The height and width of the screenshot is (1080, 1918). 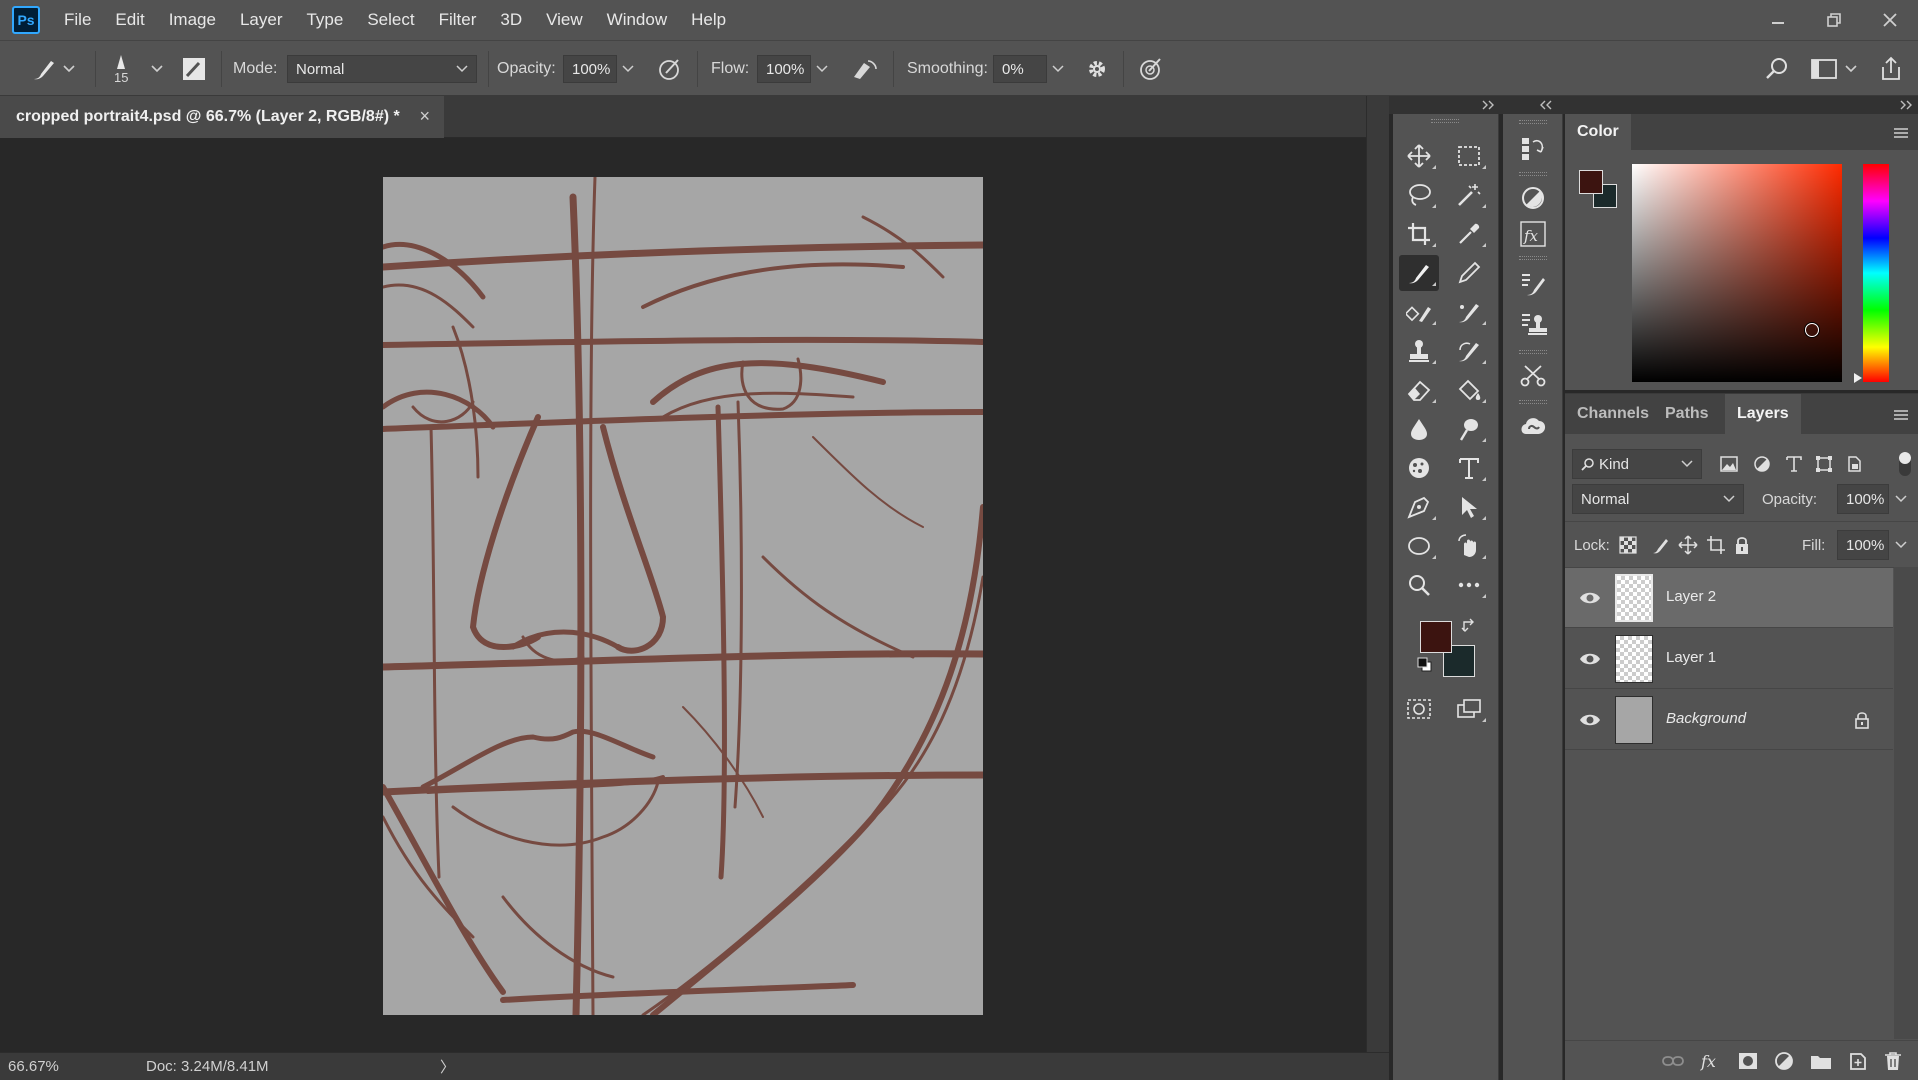 What do you see at coordinates (1762, 464) in the screenshot?
I see `filter-adjustment-icon` at bounding box center [1762, 464].